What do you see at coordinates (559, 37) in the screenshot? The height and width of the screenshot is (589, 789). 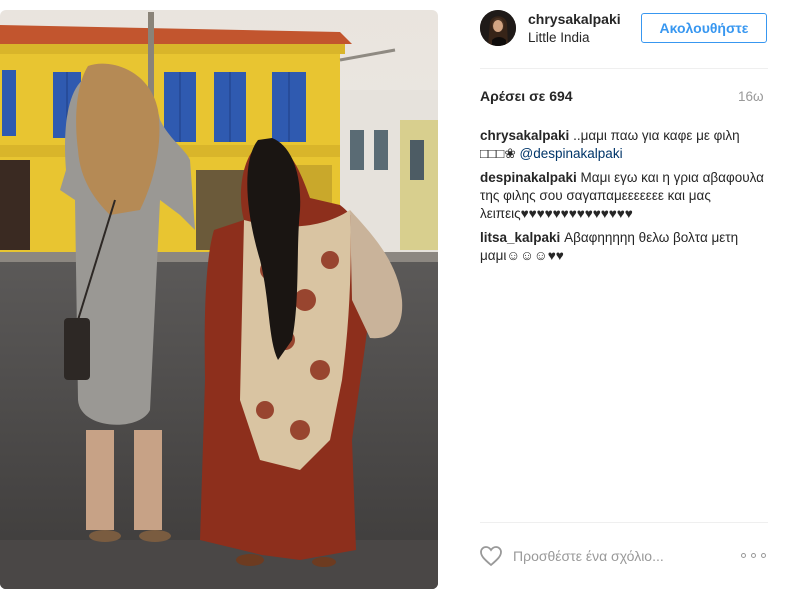 I see `post-location: Little India` at bounding box center [559, 37].